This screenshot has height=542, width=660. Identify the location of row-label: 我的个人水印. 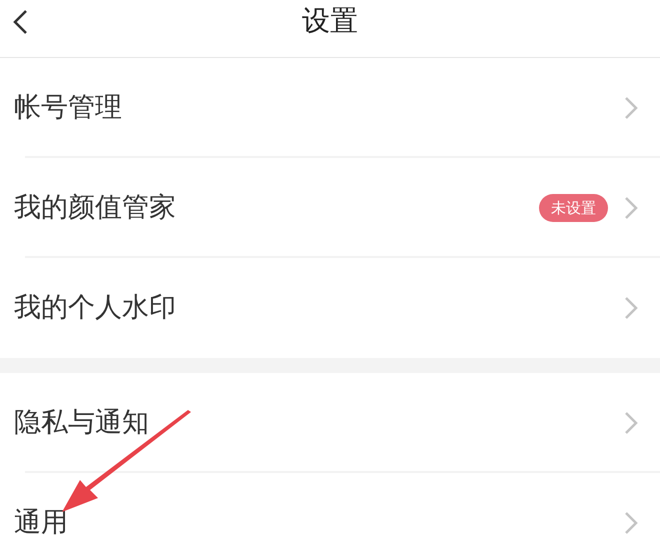
(95, 307).